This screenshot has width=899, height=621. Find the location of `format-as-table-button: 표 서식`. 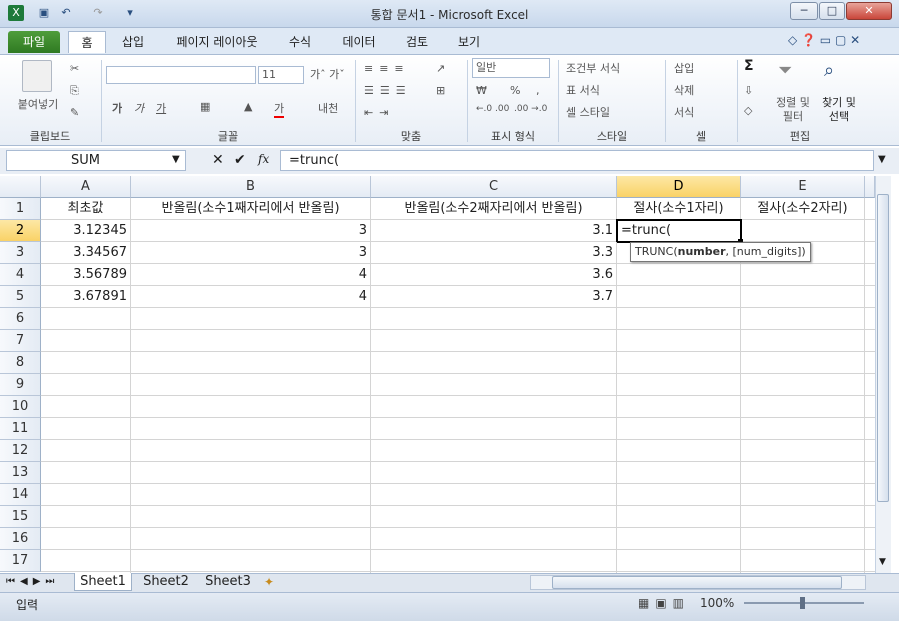

format-as-table-button: 표 서식 is located at coordinates (583, 90).